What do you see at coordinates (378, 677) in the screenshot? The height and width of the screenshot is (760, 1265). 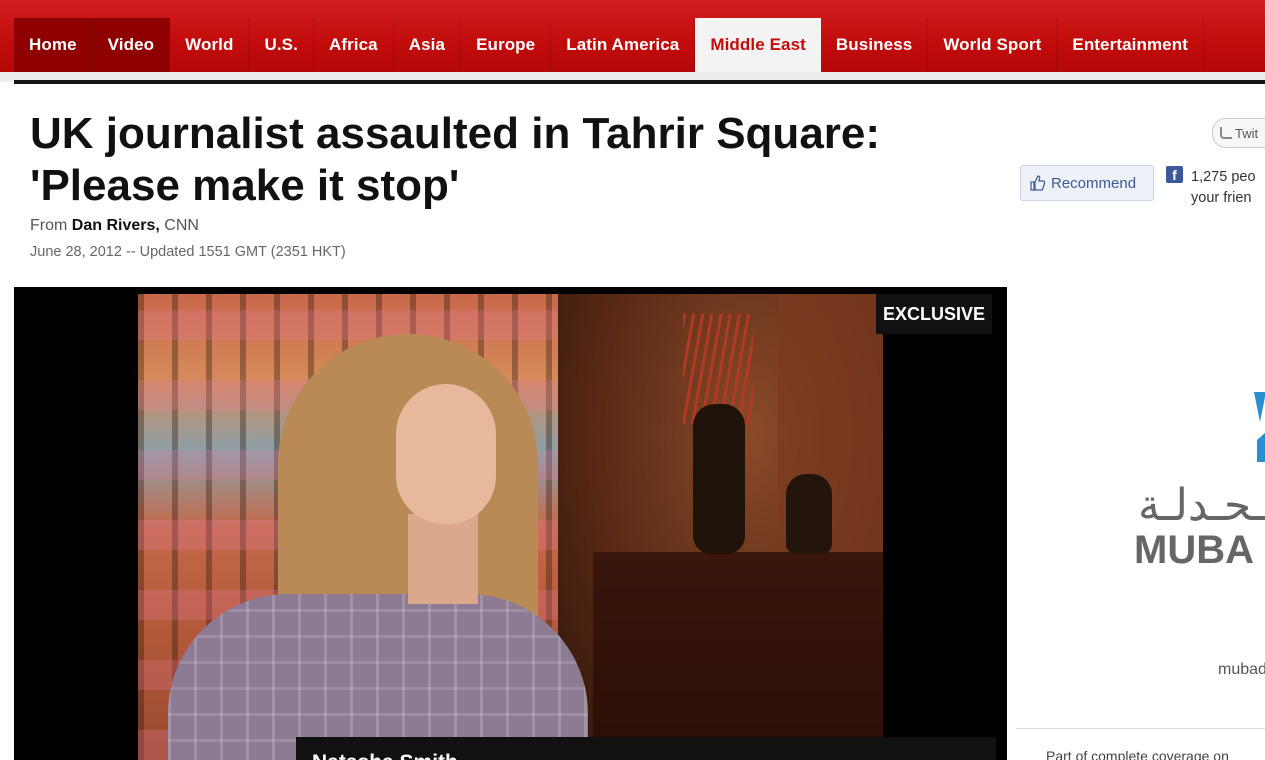 I see `interviewee-shirt` at bounding box center [378, 677].